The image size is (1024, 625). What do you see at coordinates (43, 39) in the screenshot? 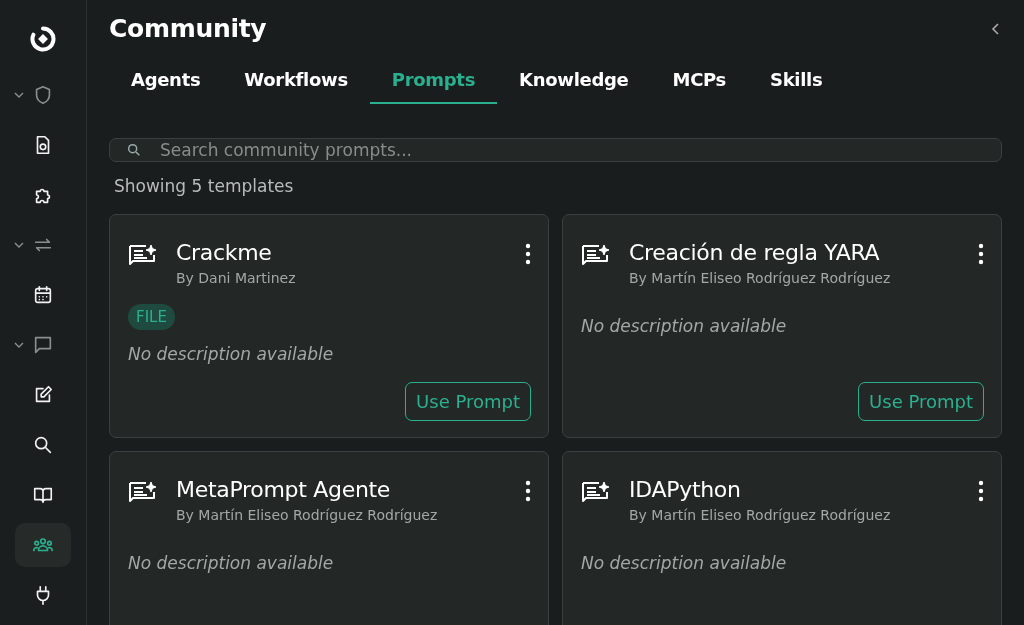
I see `logo-icon` at bounding box center [43, 39].